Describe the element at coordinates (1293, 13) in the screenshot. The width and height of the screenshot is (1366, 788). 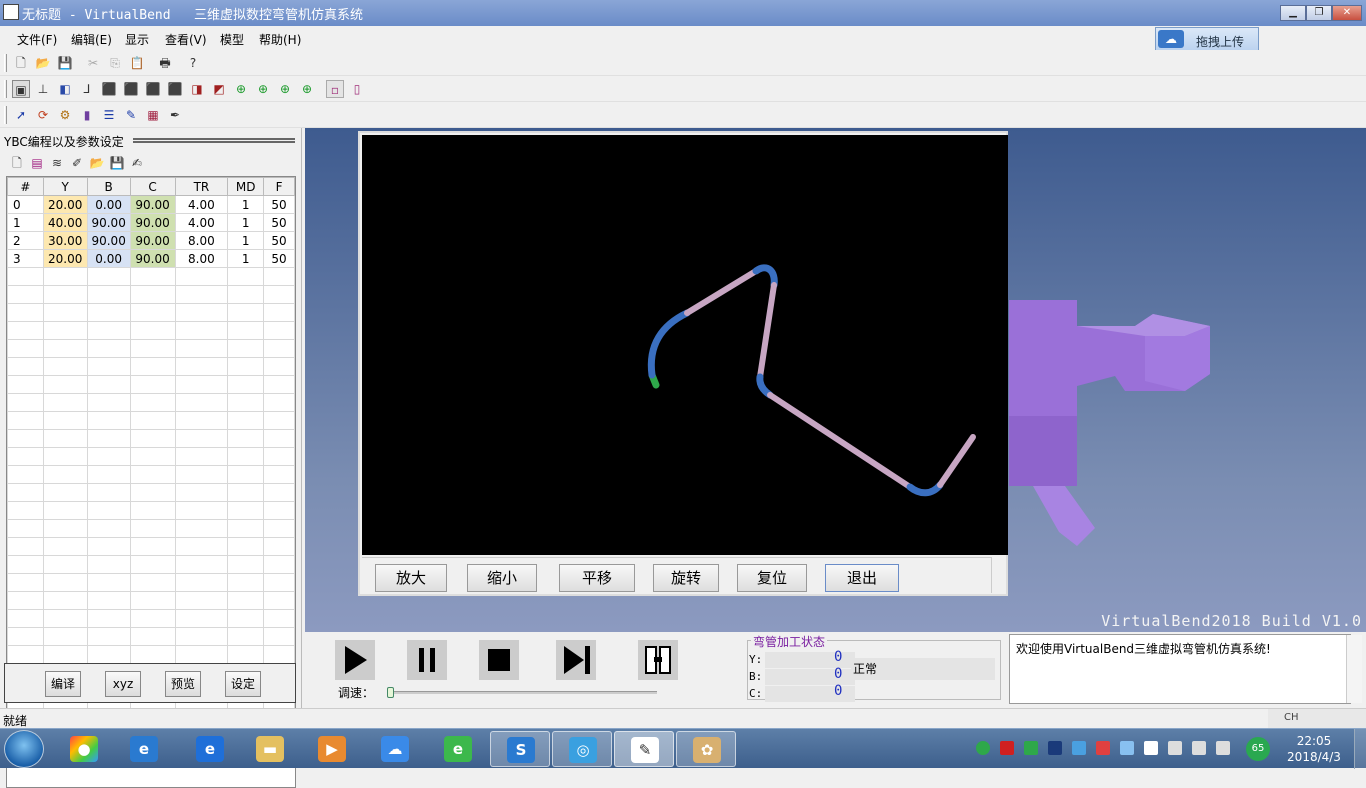
I see `minimize-button: ▁` at that location.